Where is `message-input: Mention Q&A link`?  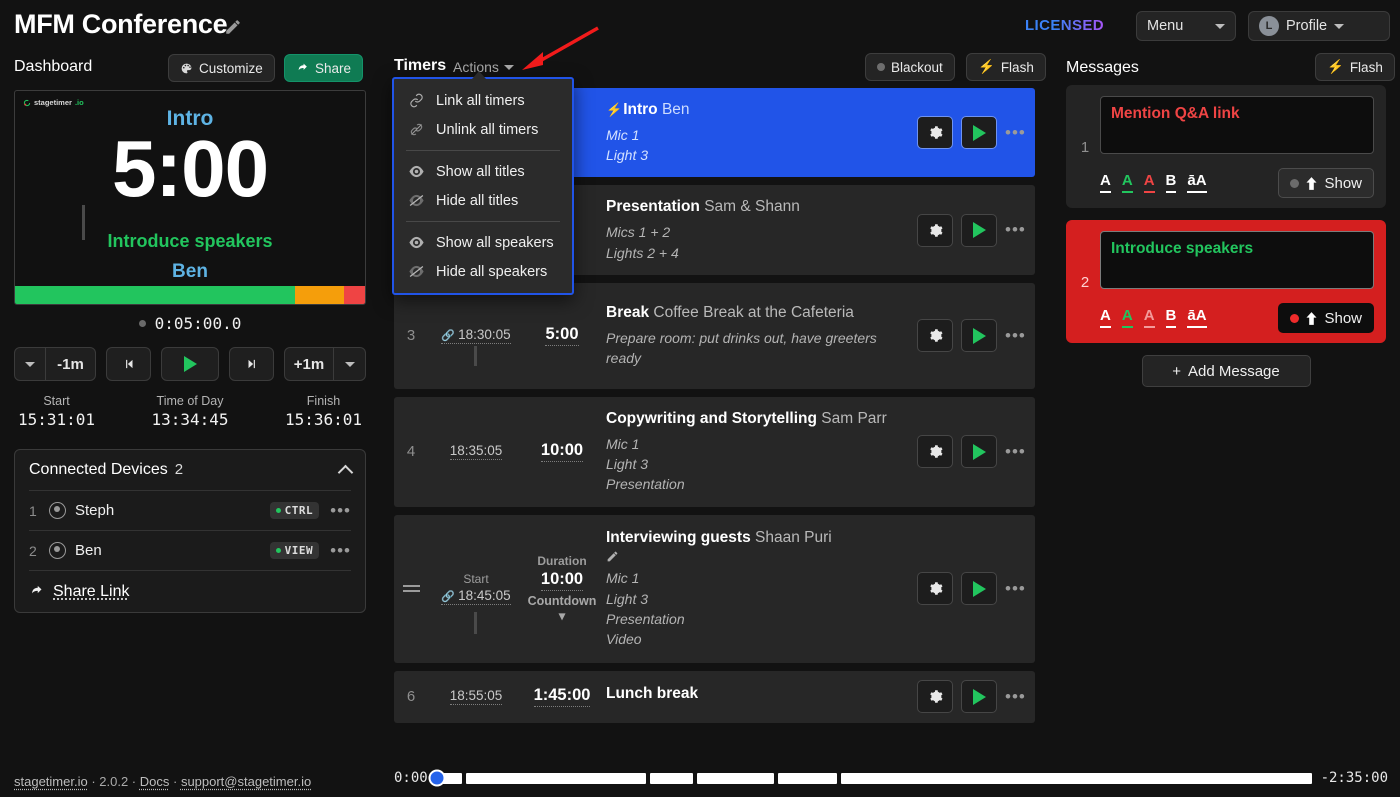
message-input: Mention Q&A link is located at coordinates (1237, 125).